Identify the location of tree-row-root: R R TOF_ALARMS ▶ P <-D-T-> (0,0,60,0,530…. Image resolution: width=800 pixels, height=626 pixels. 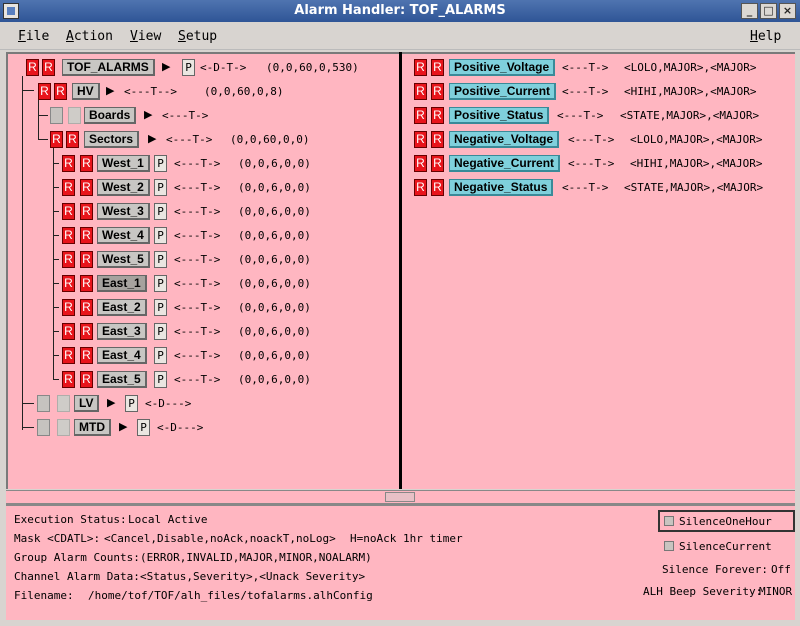
(211, 69).